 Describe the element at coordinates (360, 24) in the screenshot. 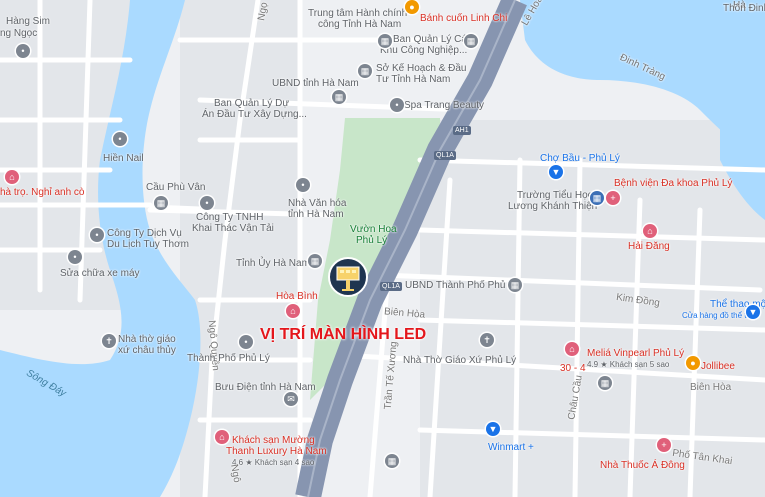

I see `label-trung-tam-hanh-chinh-2: công Tỉnh Hà Nam` at that location.